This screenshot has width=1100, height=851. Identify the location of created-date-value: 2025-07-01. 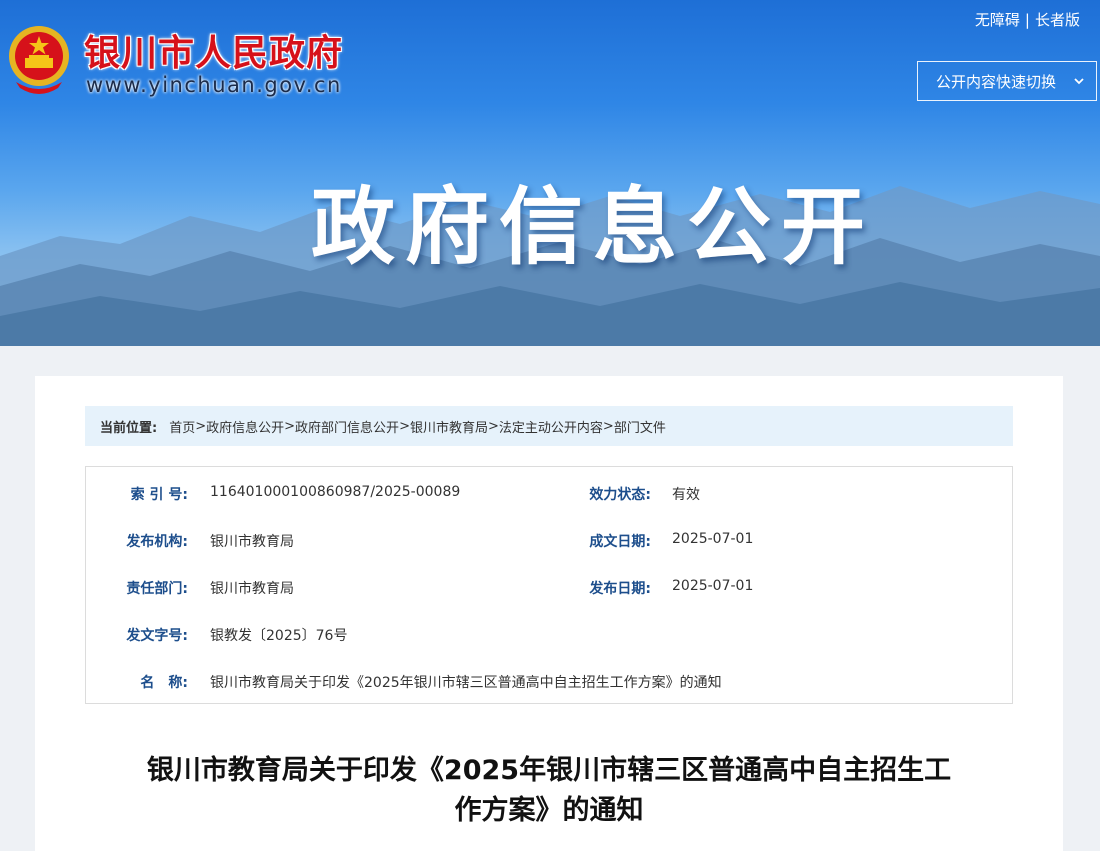
(713, 539).